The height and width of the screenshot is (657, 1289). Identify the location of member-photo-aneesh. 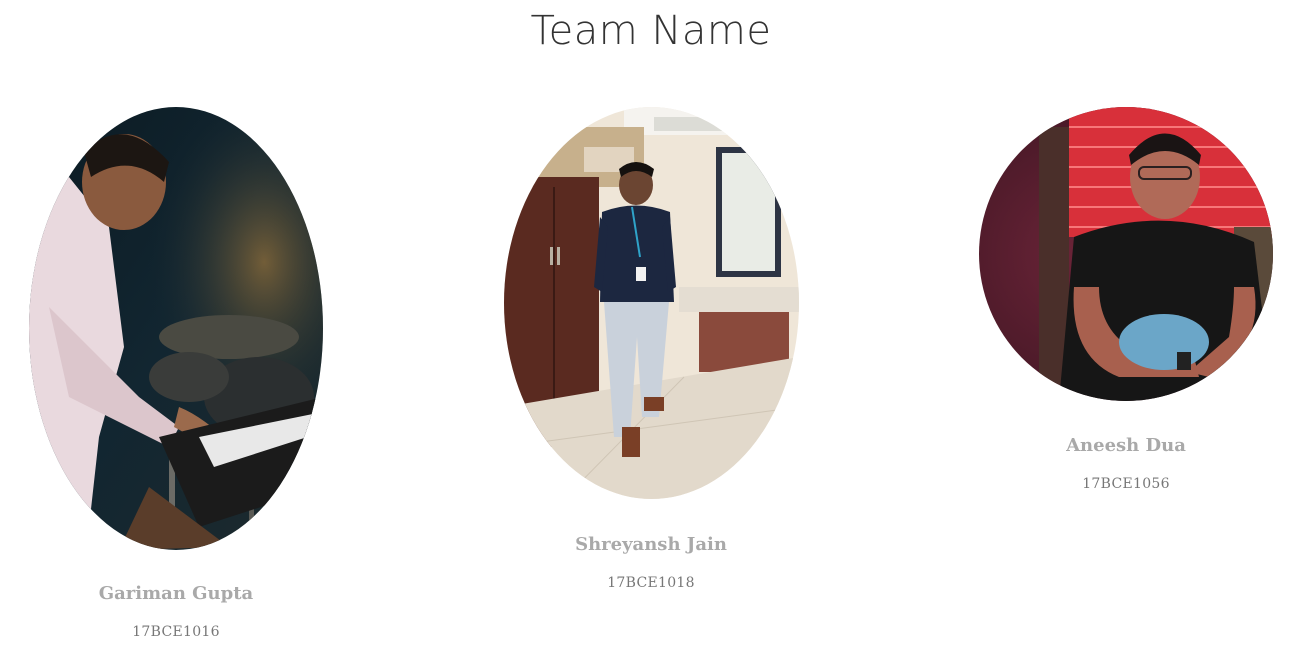
(1126, 254).